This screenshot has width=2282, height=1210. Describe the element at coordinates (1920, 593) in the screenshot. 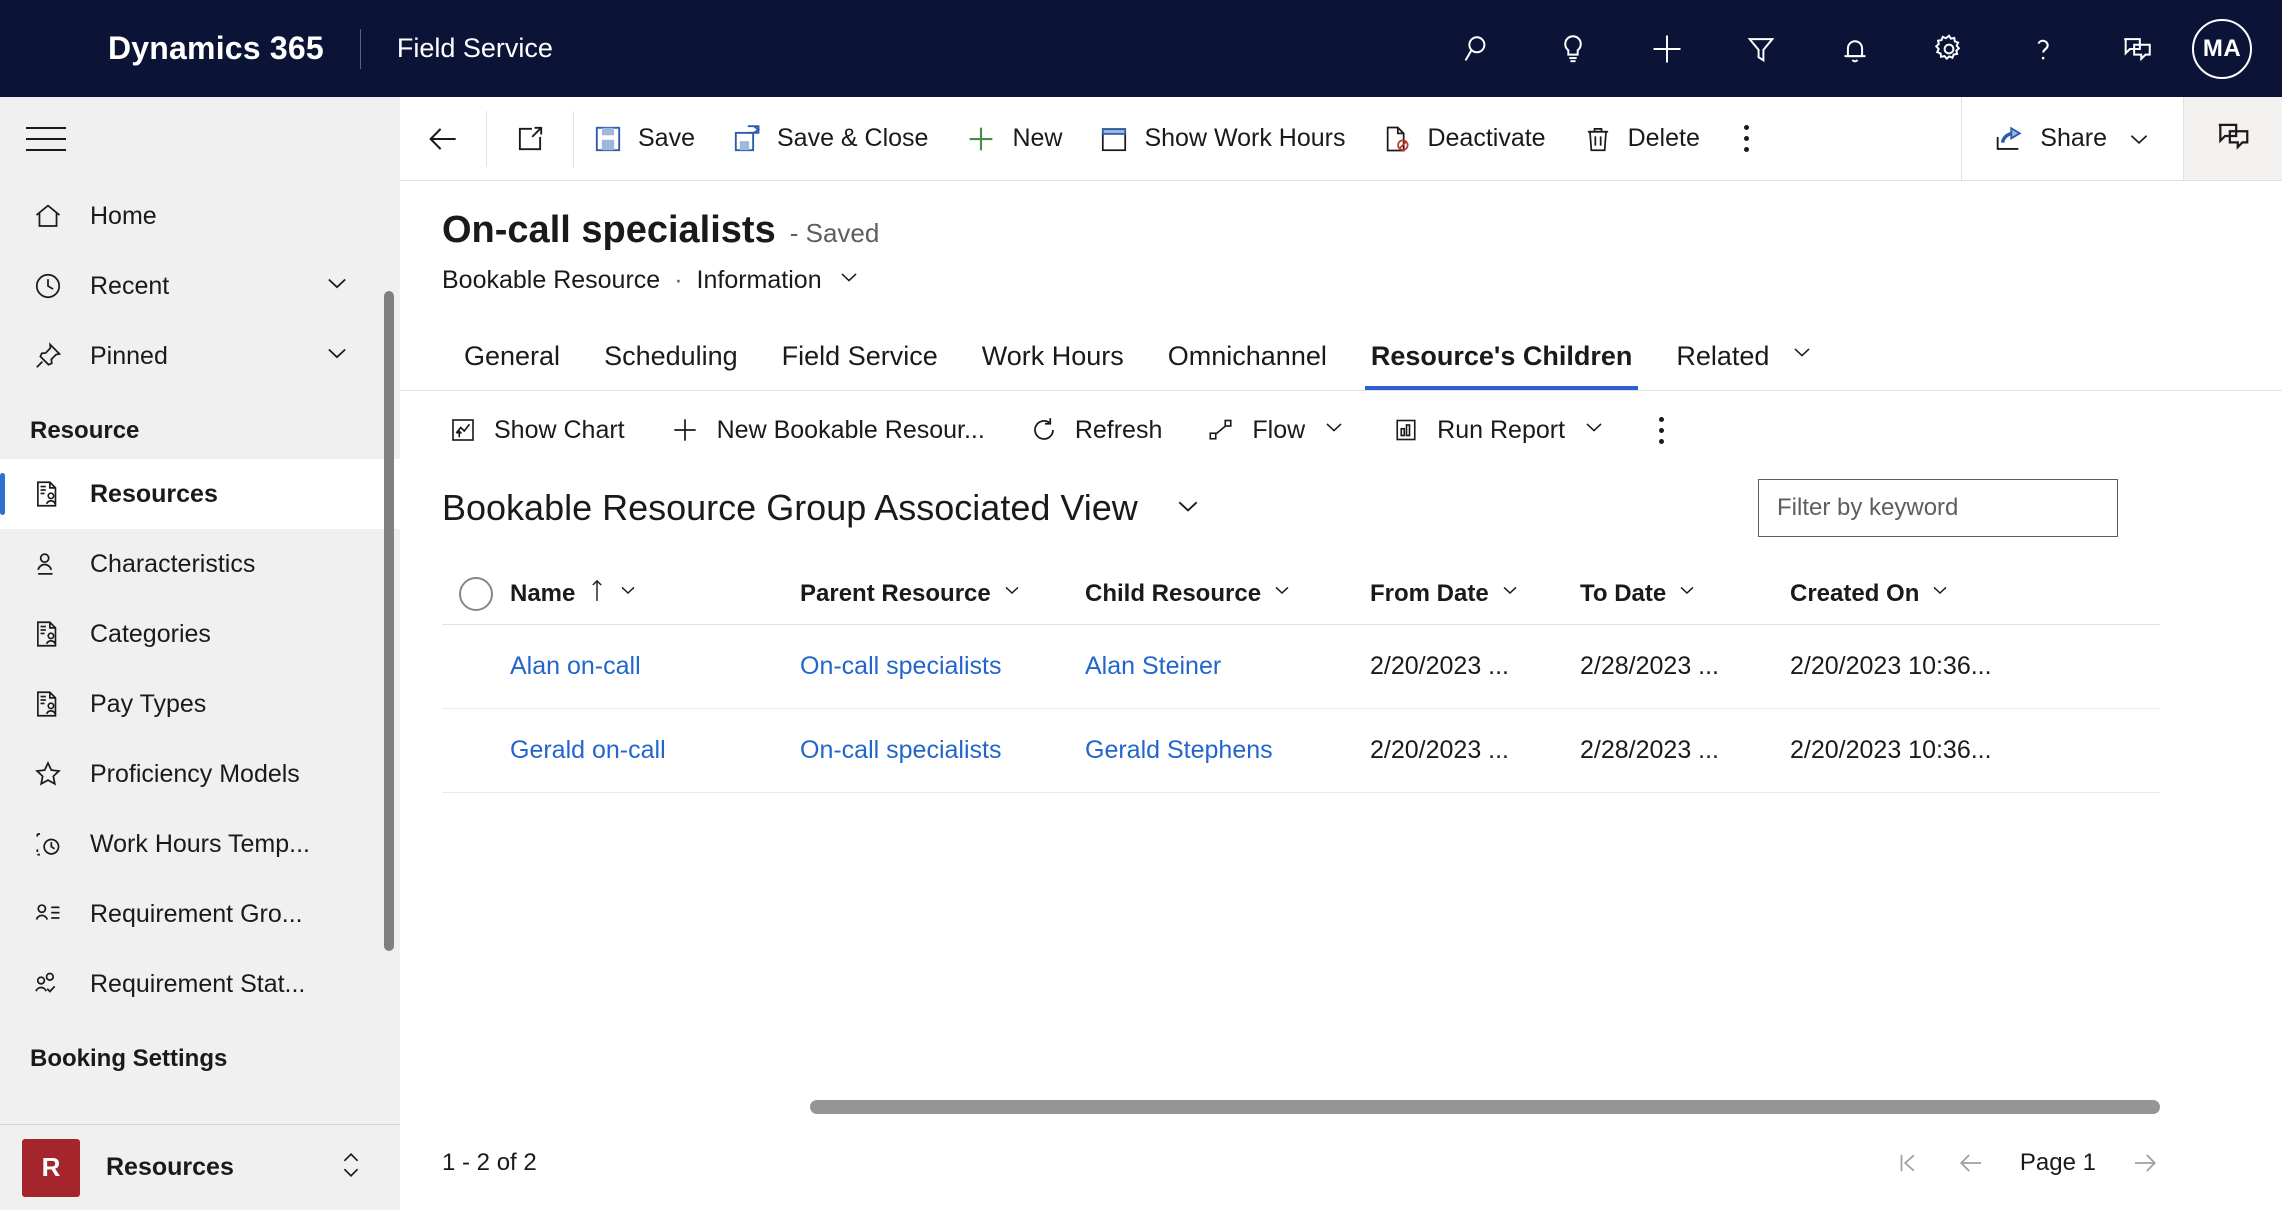

I see `column-header-created-on: Created On` at that location.